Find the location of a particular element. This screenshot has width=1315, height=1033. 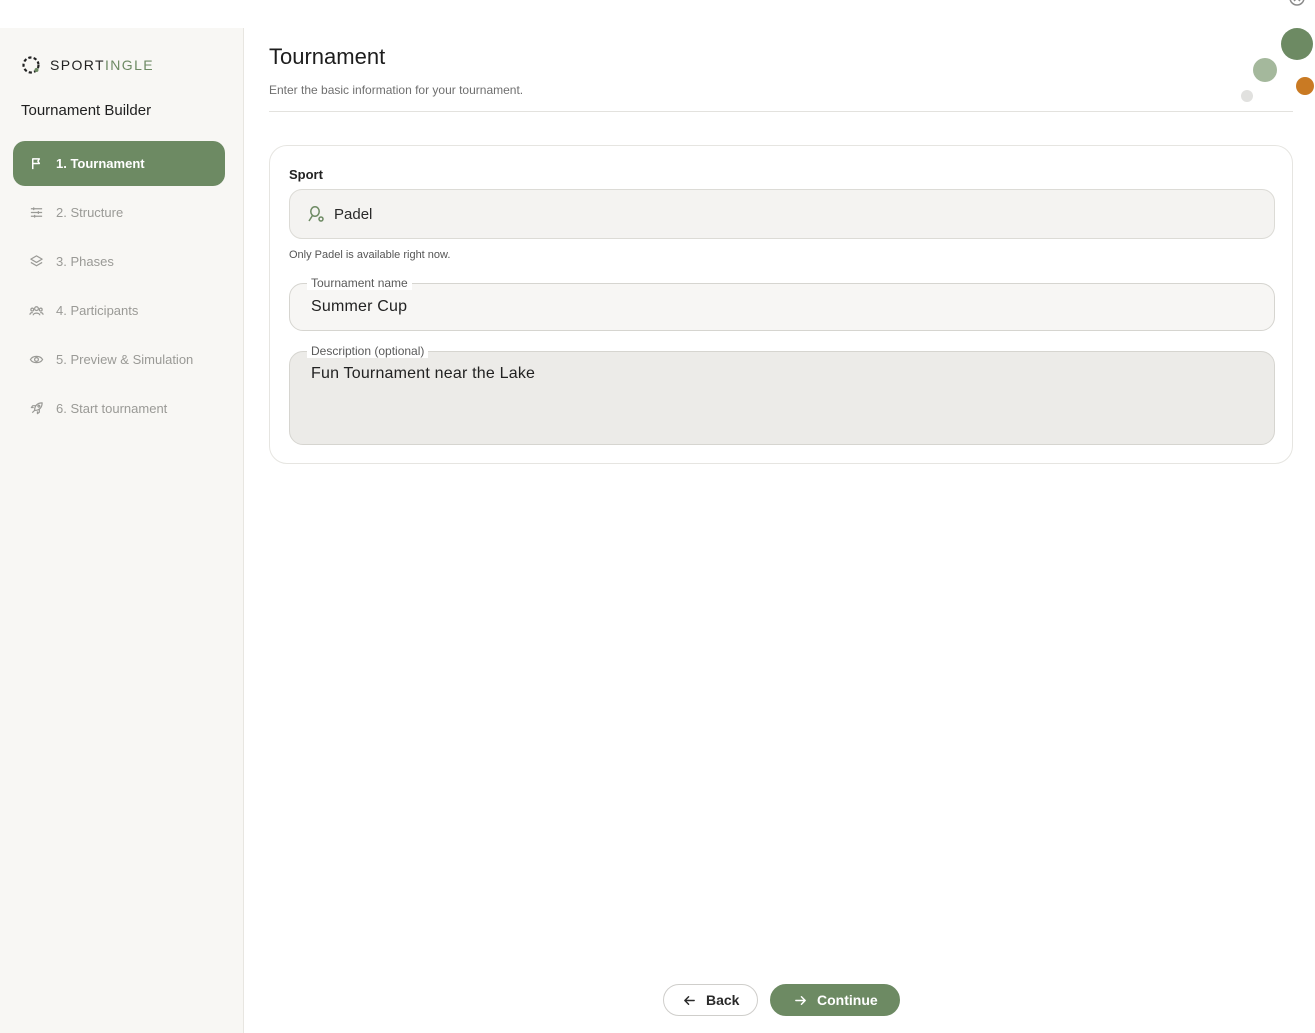

arrow-left-icon is located at coordinates (689, 1000).